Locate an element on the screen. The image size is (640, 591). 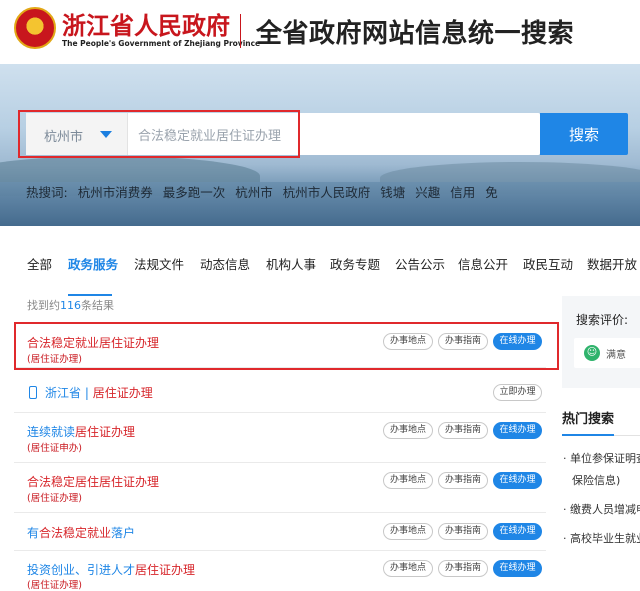
result-item: 合法稳定居住居住证办理 (居住证办理) 办事地点 办事指南 在线办理 is located at coordinates (280, 488).